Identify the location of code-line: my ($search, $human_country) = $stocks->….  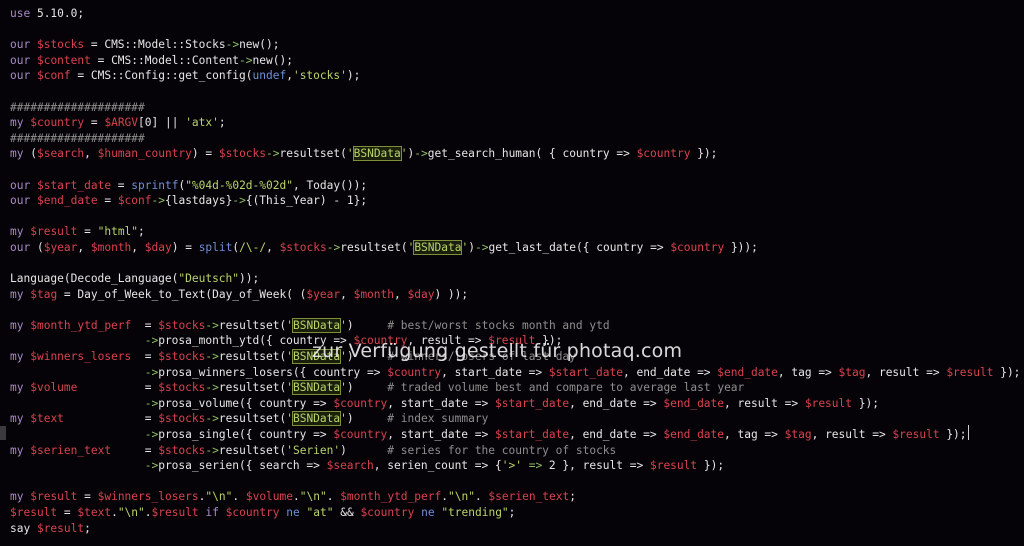
(517, 154).